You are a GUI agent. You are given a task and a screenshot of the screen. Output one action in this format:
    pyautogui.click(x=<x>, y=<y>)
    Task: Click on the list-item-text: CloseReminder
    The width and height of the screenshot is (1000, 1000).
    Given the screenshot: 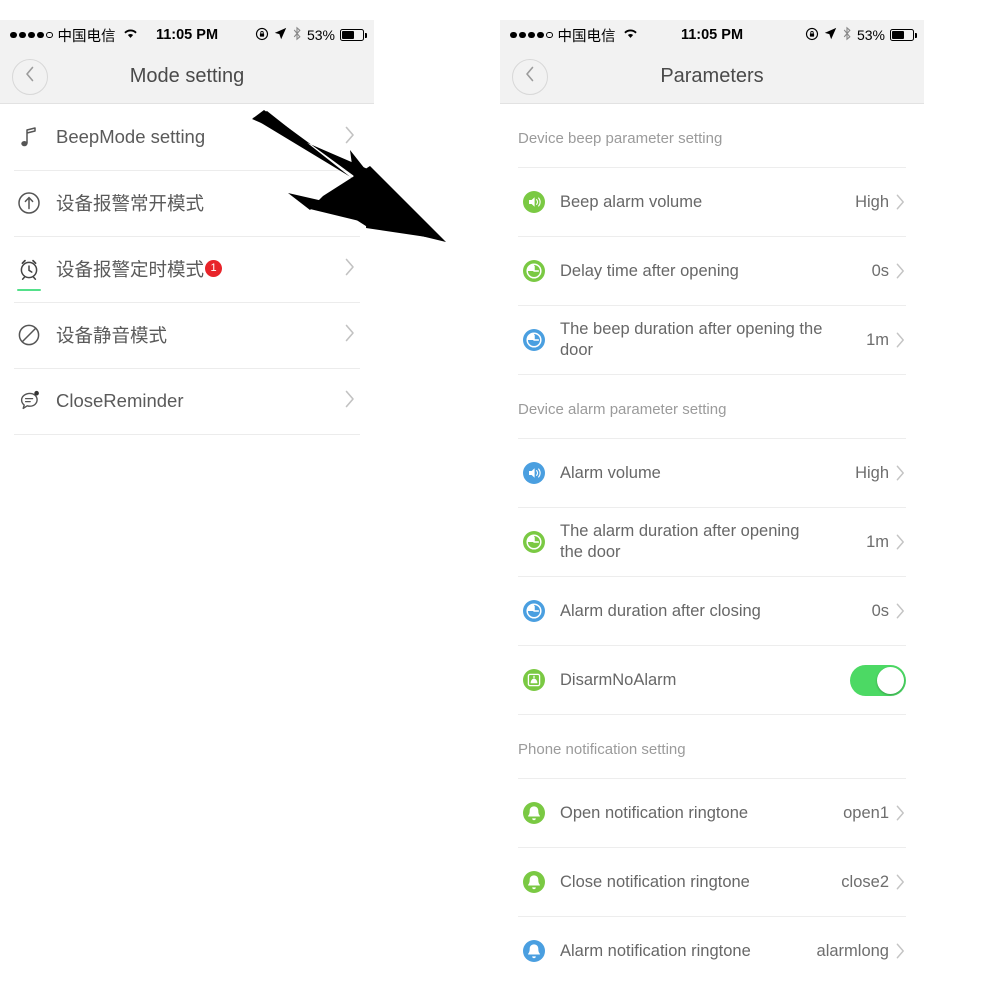 What is the action you would take?
    pyautogui.click(x=120, y=400)
    